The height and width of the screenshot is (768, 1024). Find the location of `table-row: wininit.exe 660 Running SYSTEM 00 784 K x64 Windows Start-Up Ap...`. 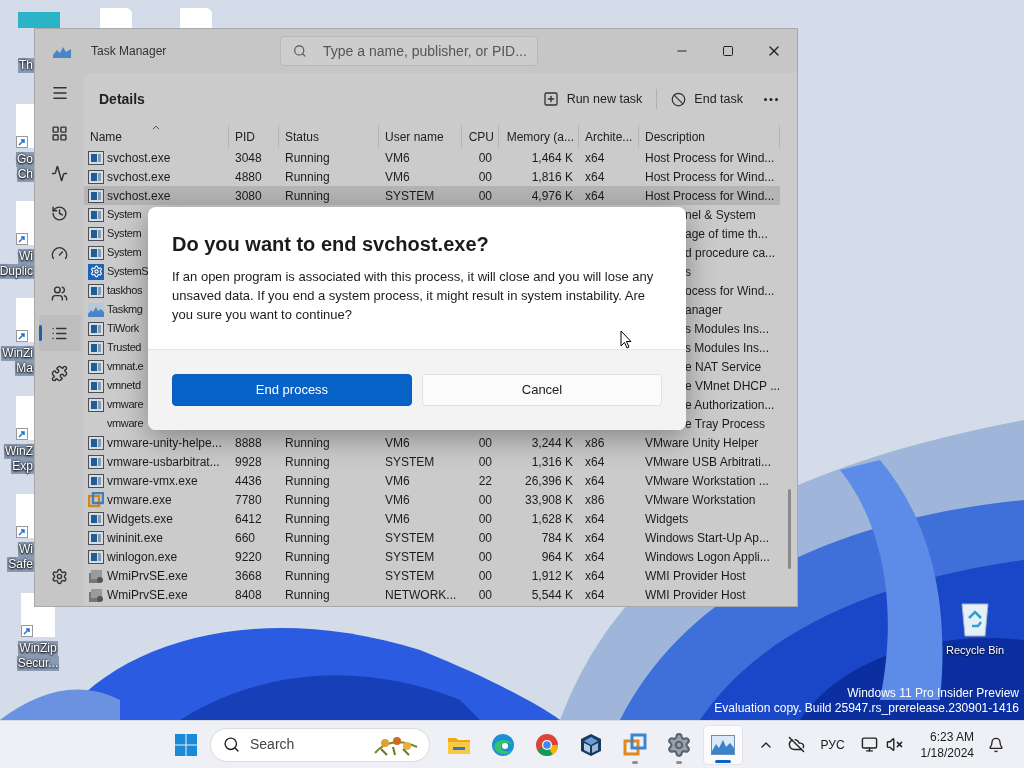

table-row: wininit.exe 660 Running SYSTEM 00 784 K x64 Windows Start-Up Ap... is located at coordinates (432, 537).